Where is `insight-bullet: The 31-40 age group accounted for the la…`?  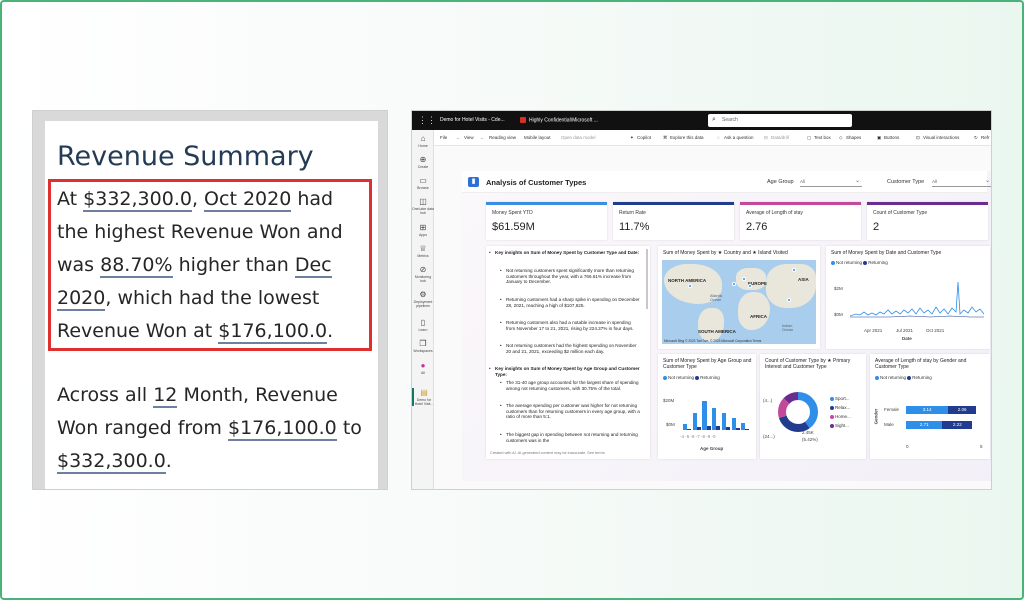 insight-bullet: The 31-40 age group accounted for the la… is located at coordinates (570, 385).